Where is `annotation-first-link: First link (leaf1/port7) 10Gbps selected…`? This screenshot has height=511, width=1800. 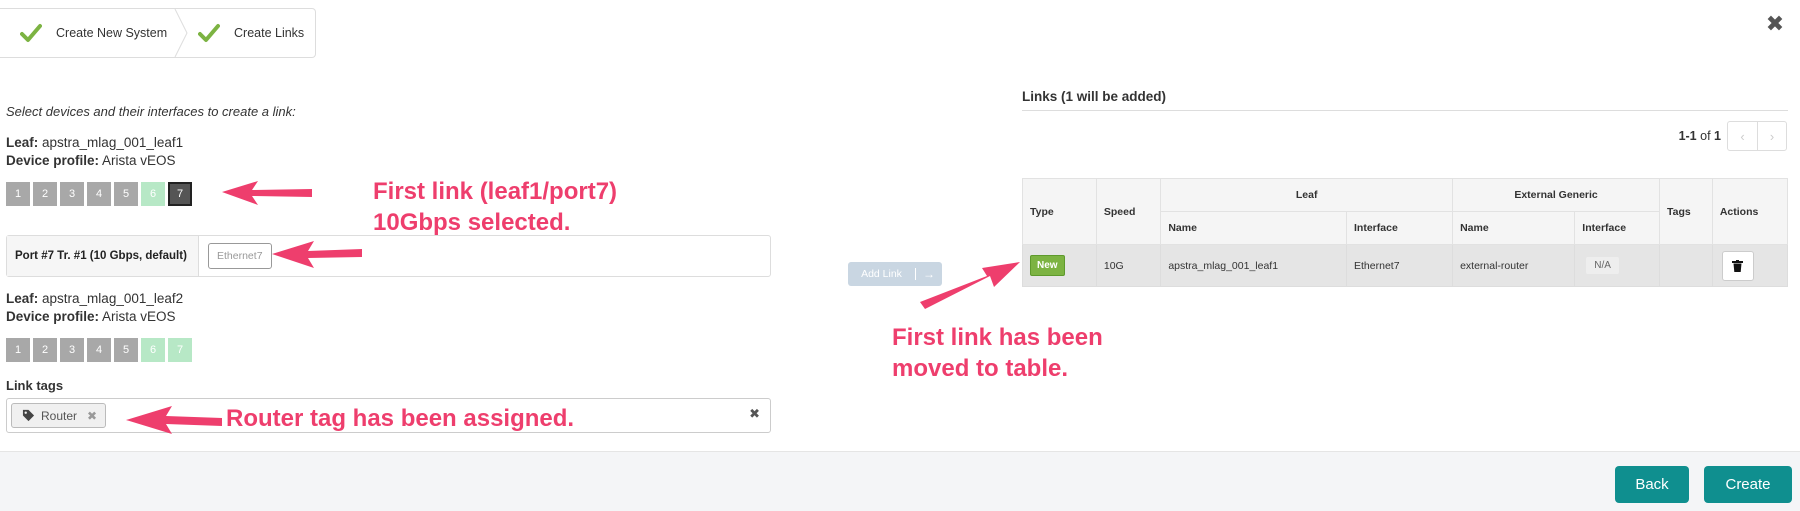
annotation-first-link: First link (leaf1/port7) 10Gbps selected… is located at coordinates (495, 207).